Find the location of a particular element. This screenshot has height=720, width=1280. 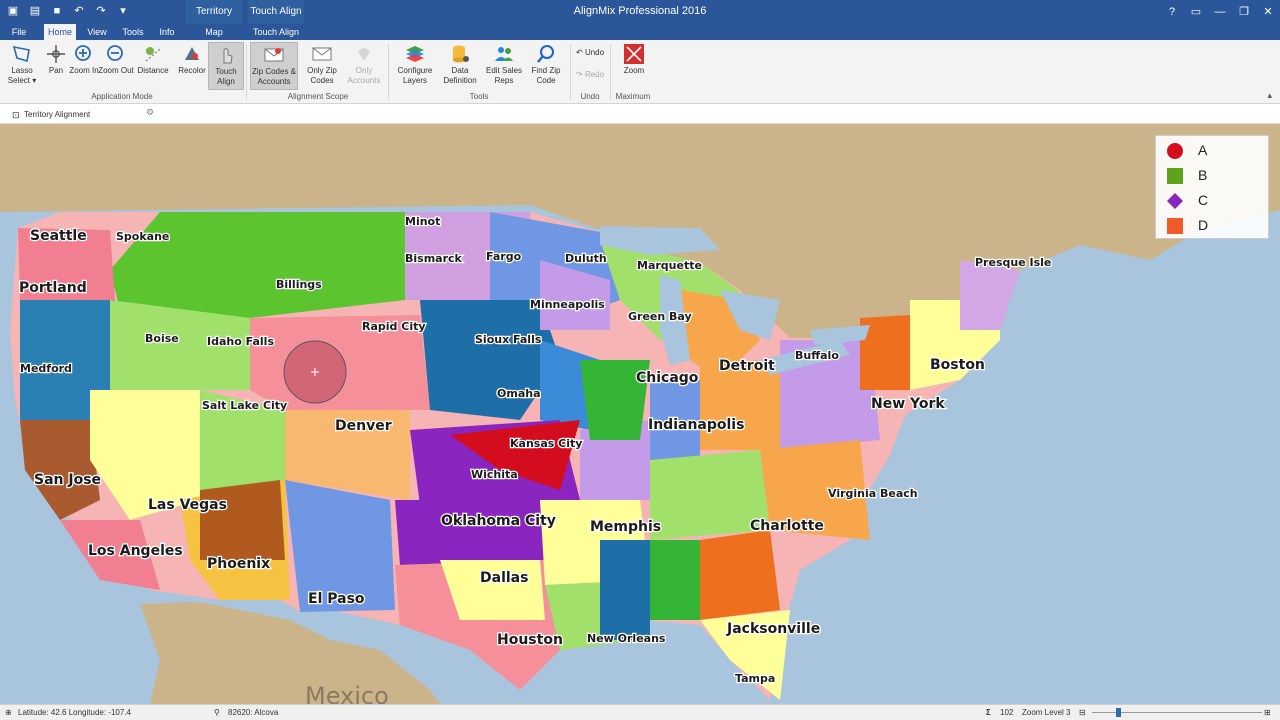

tab-file: File is located at coordinates (19, 32).